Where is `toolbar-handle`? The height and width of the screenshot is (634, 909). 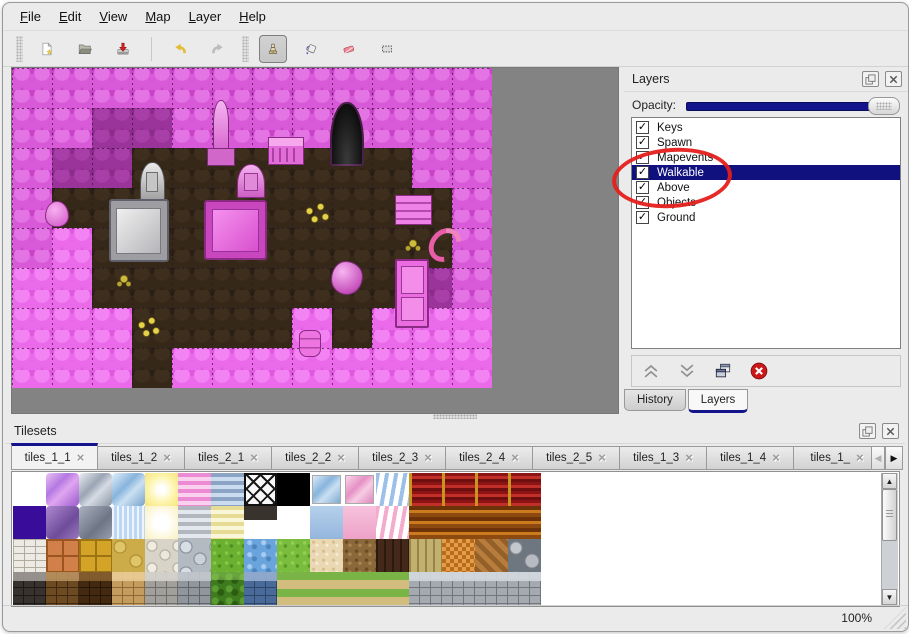 toolbar-handle is located at coordinates (19, 48).